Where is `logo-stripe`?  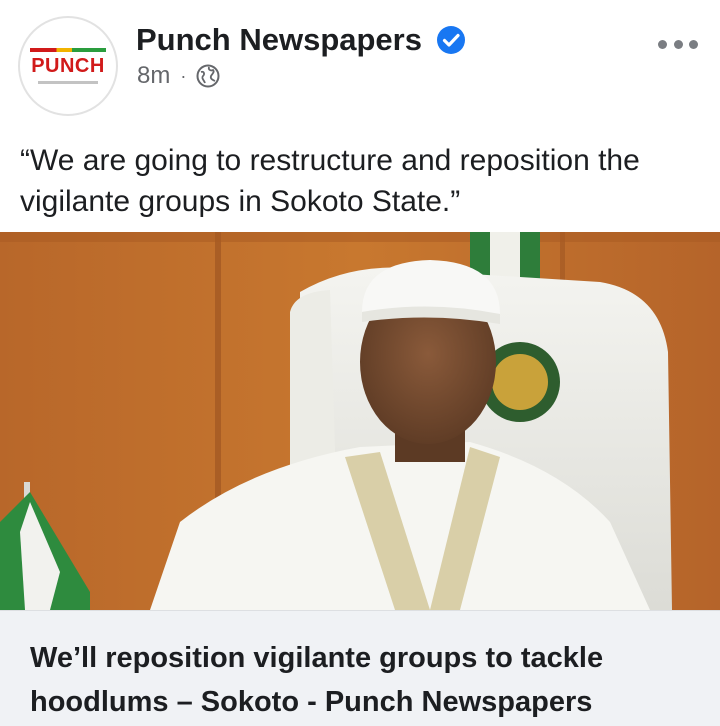
logo-stripe is located at coordinates (68, 50).